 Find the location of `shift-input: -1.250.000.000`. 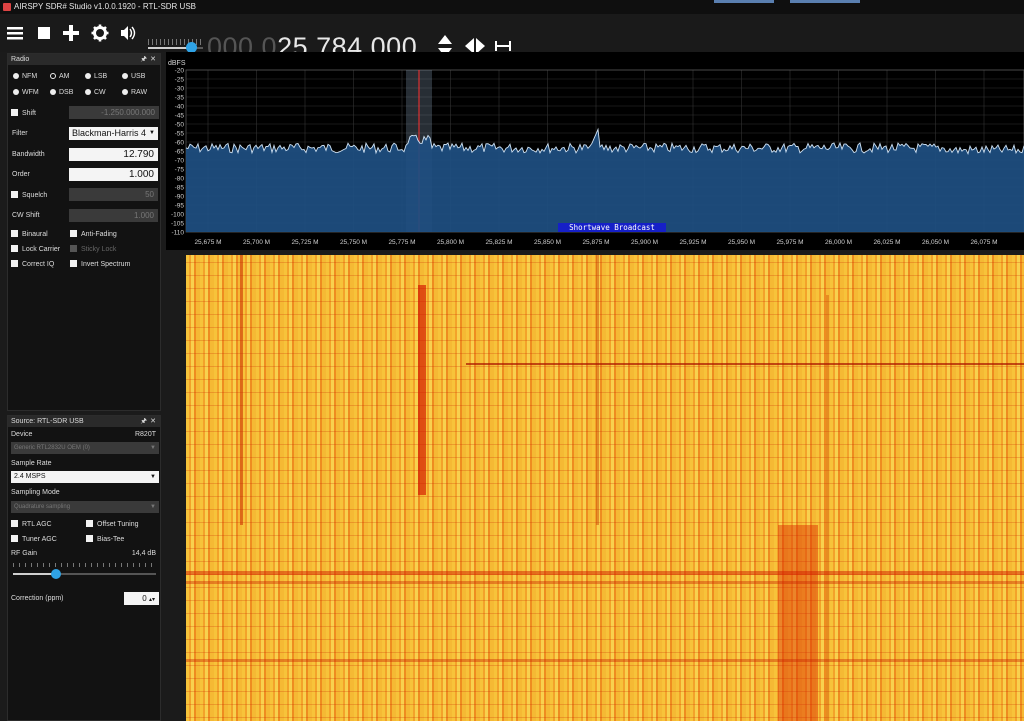

shift-input: -1.250.000.000 is located at coordinates (114, 112).